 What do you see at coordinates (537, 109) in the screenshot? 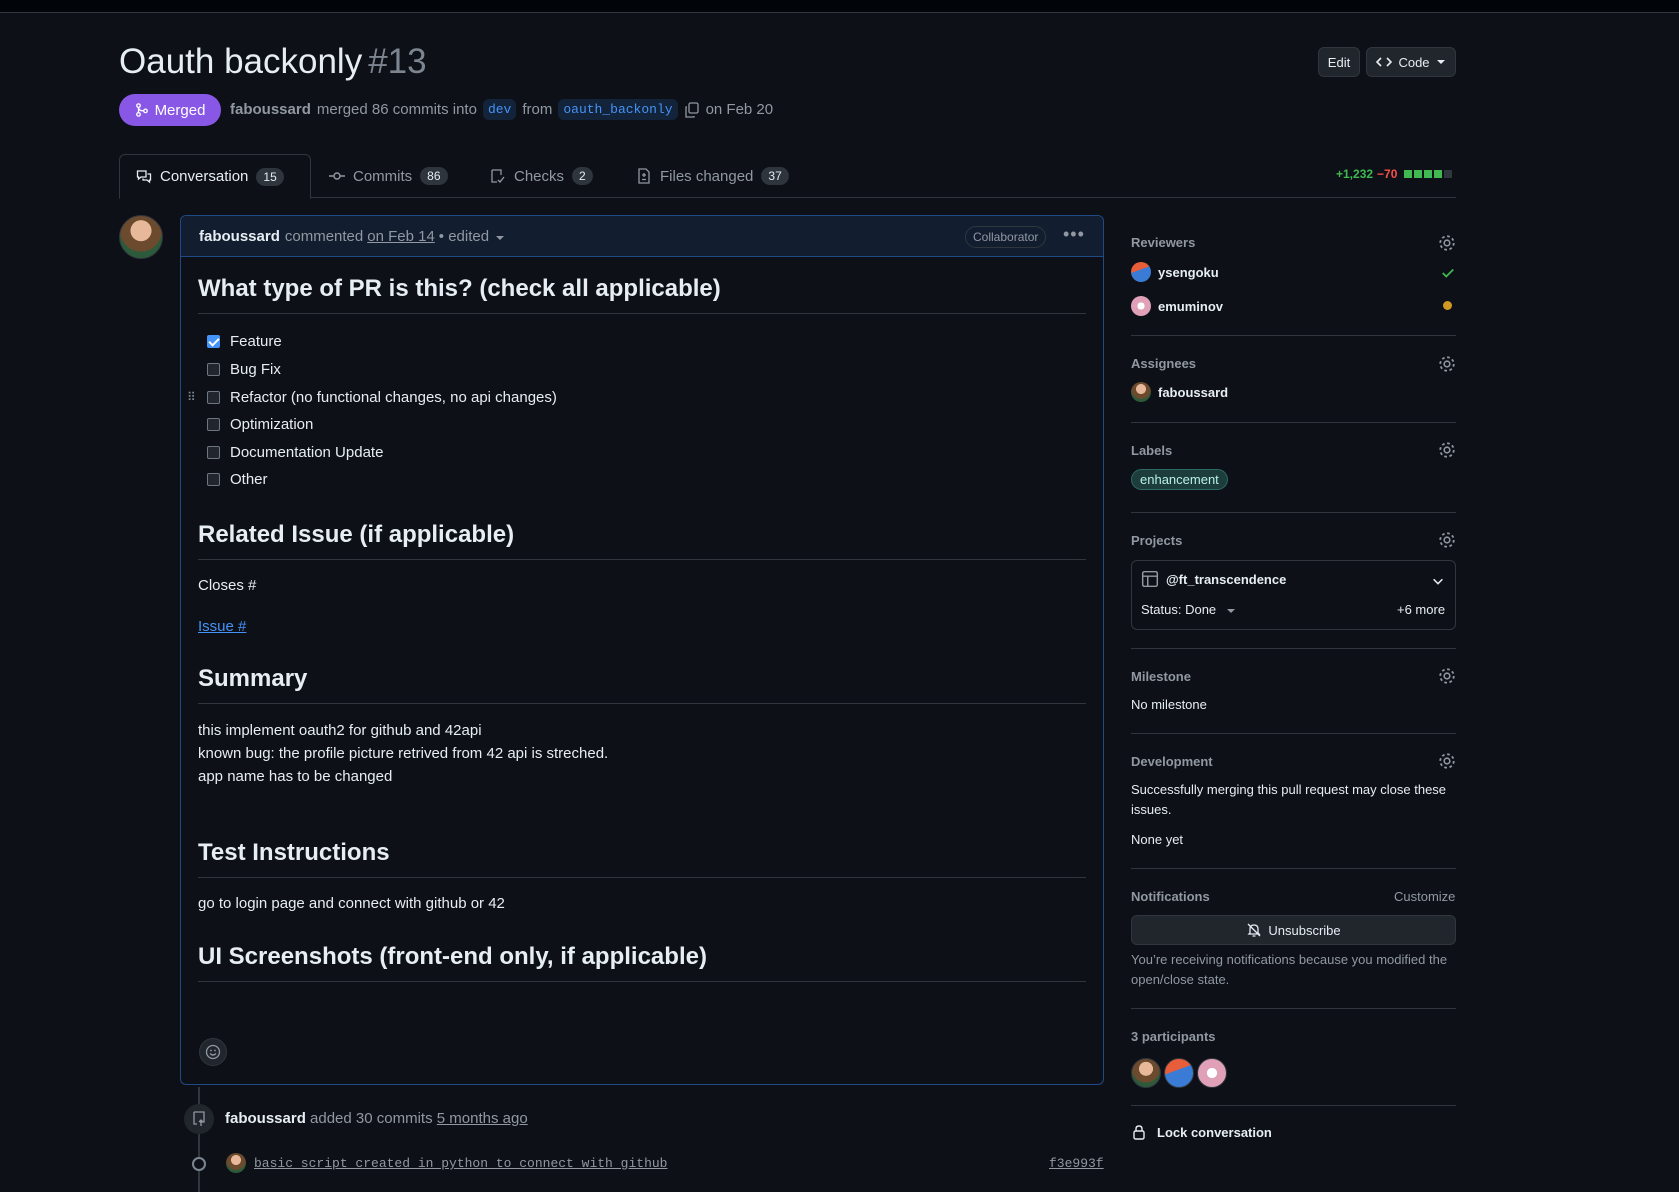
I see `from-text: from` at bounding box center [537, 109].